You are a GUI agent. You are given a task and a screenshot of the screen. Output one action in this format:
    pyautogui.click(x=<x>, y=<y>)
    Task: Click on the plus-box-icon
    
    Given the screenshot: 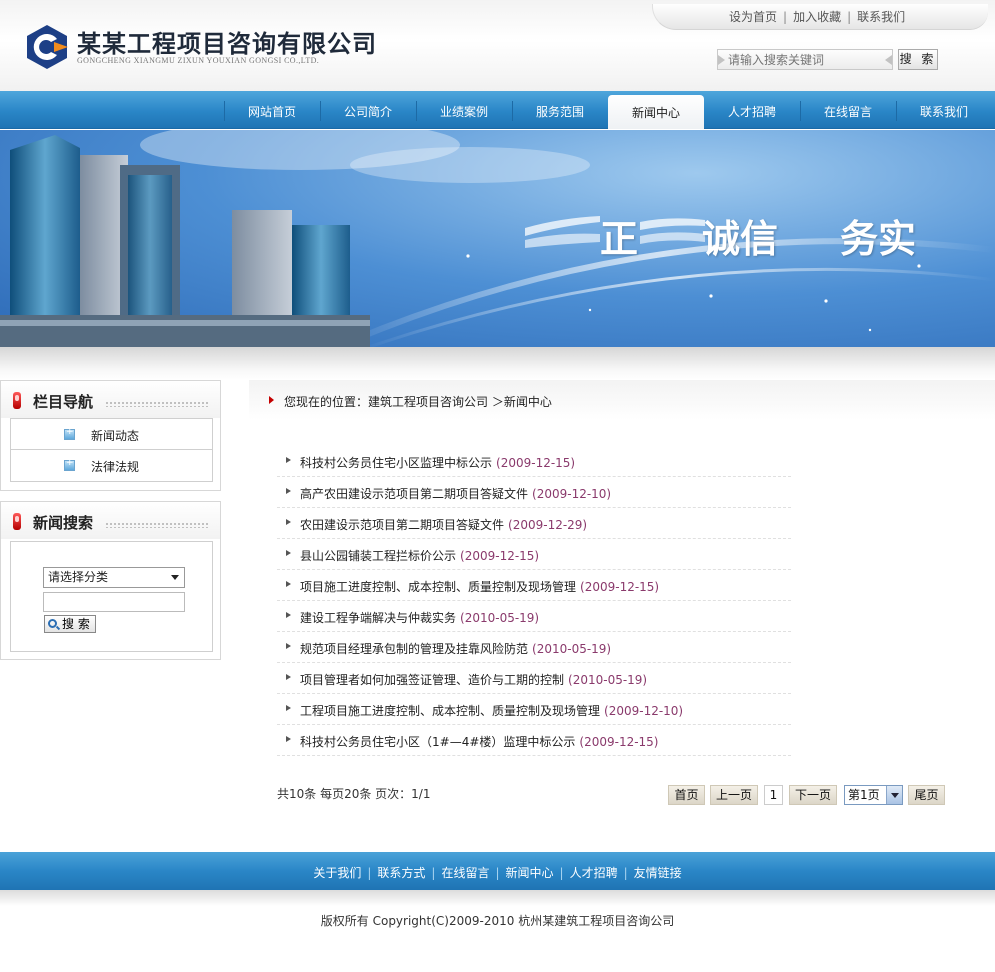 What is the action you would take?
    pyautogui.click(x=69, y=464)
    